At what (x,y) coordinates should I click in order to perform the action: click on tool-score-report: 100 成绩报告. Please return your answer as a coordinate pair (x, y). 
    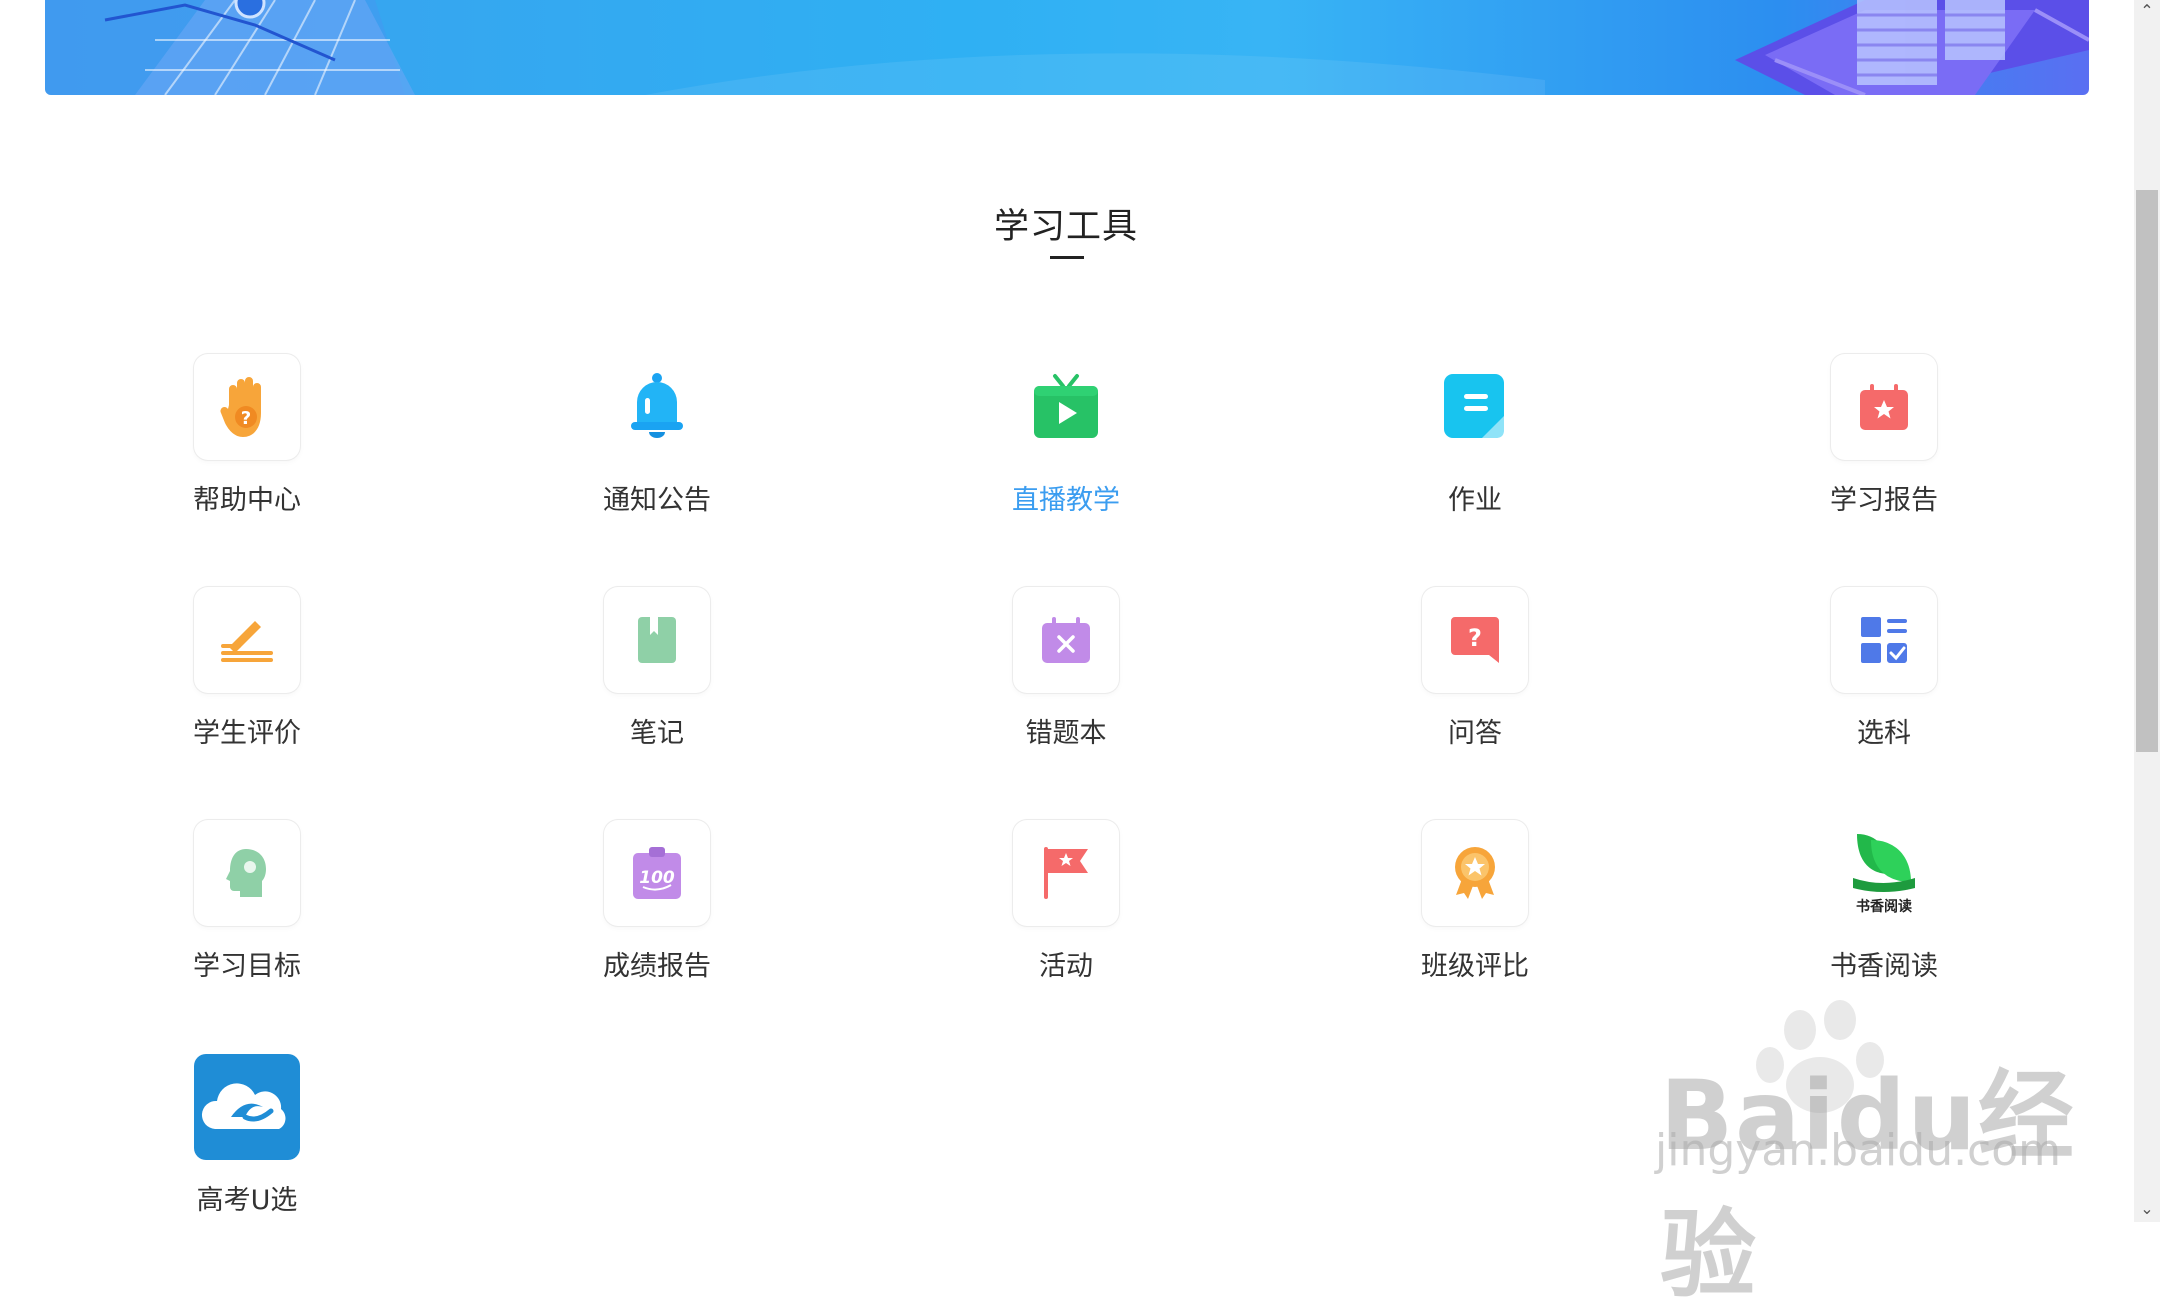
    Looking at the image, I should click on (657, 901).